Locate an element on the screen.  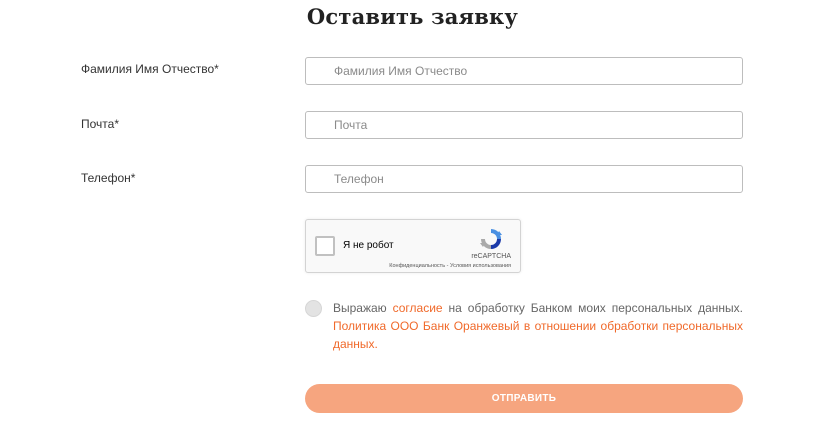
email-label: Почта* is located at coordinates (100, 124).